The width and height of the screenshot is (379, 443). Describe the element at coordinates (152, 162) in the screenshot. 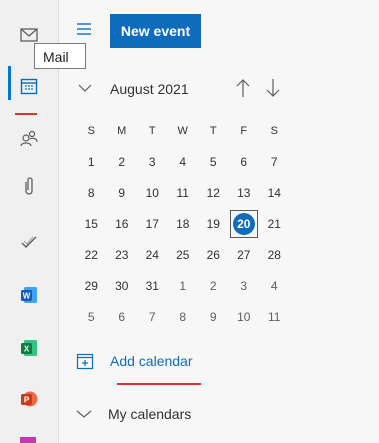

I see `day-cell: 3` at that location.